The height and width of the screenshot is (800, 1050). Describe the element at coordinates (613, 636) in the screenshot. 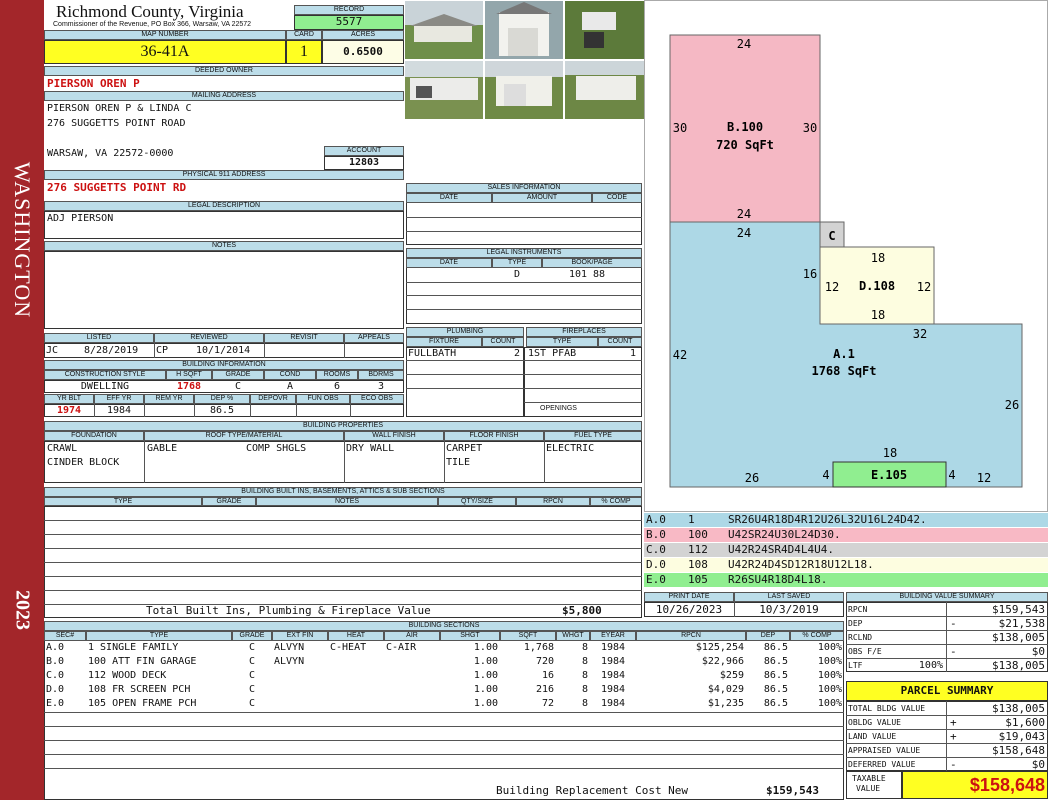

I see `section-col-9: EYEAR` at that location.